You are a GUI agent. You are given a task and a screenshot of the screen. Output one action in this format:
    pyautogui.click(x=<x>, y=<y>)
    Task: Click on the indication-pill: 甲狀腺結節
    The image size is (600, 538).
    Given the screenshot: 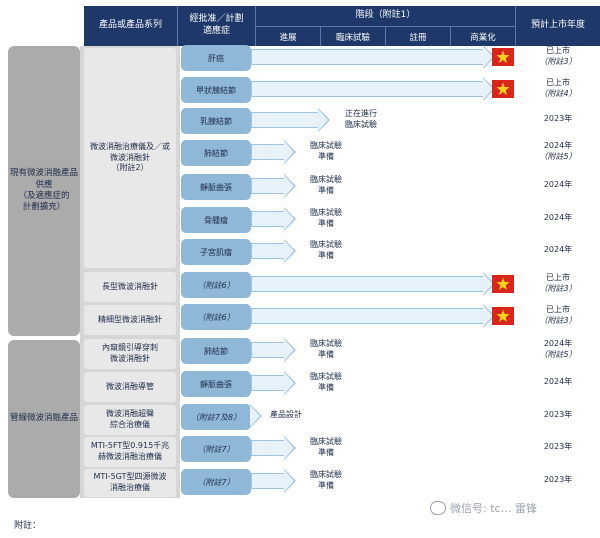 What is the action you would take?
    pyautogui.click(x=216, y=90)
    